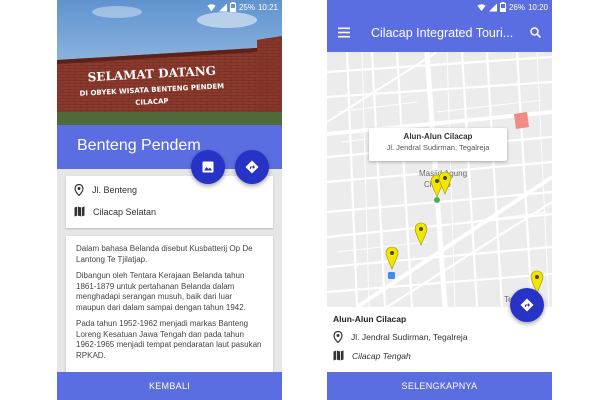 Image resolution: width=600 pixels, height=400 pixels. Describe the element at coordinates (439, 7) in the screenshot. I see `status-bar: 26% 10:20` at that location.